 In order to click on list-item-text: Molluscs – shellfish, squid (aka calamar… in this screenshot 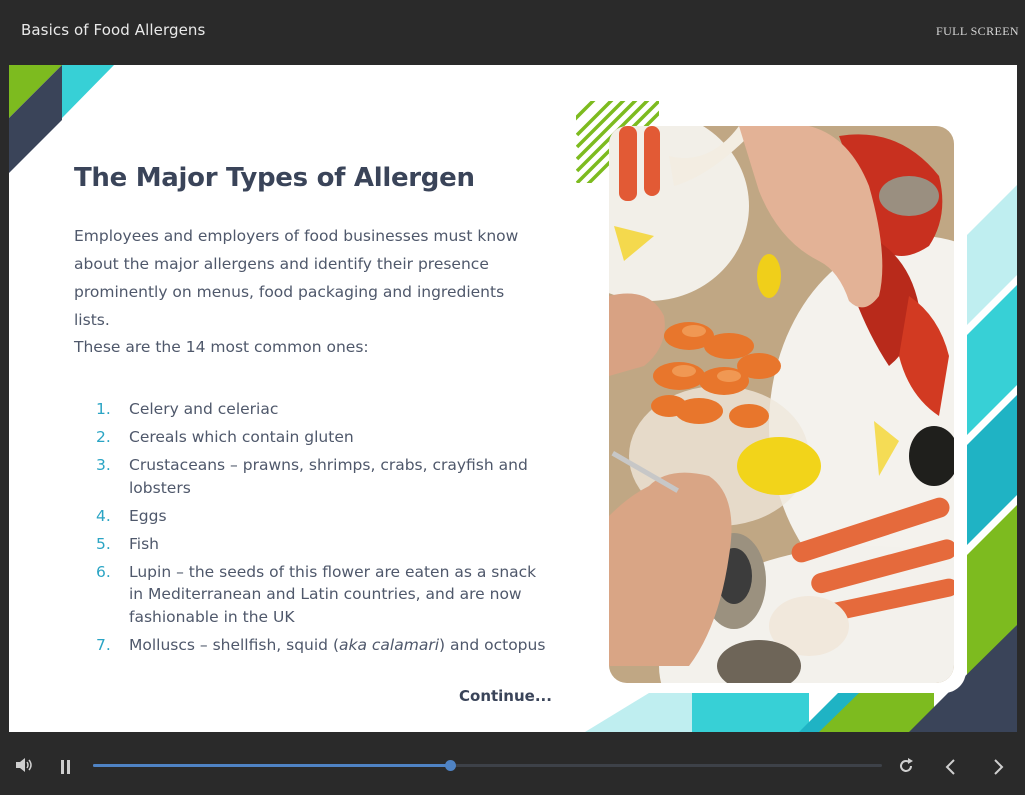, I will do `click(337, 644)`.